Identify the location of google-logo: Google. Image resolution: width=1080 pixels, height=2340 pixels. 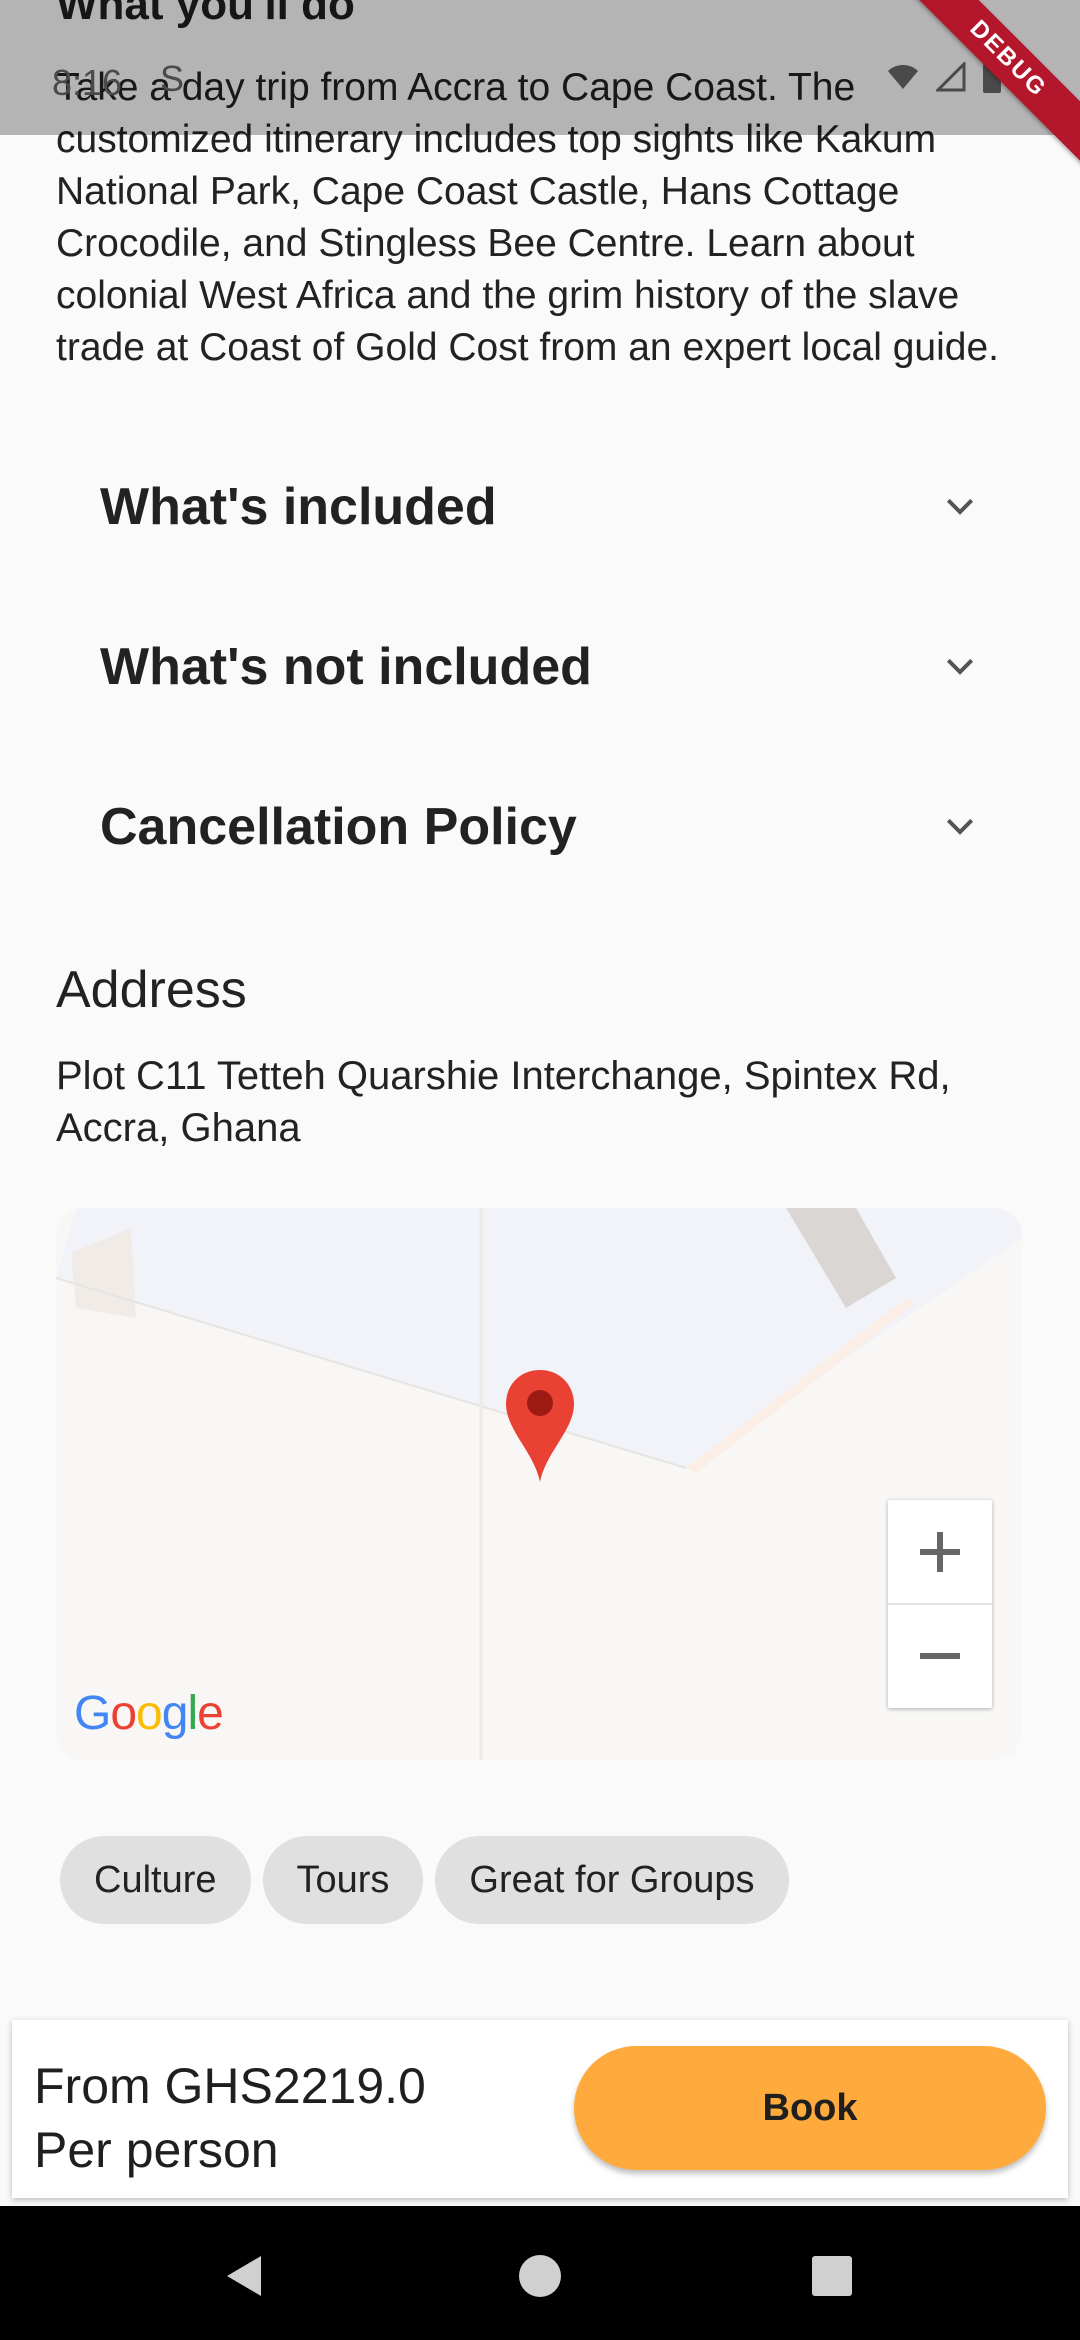
(149, 1713).